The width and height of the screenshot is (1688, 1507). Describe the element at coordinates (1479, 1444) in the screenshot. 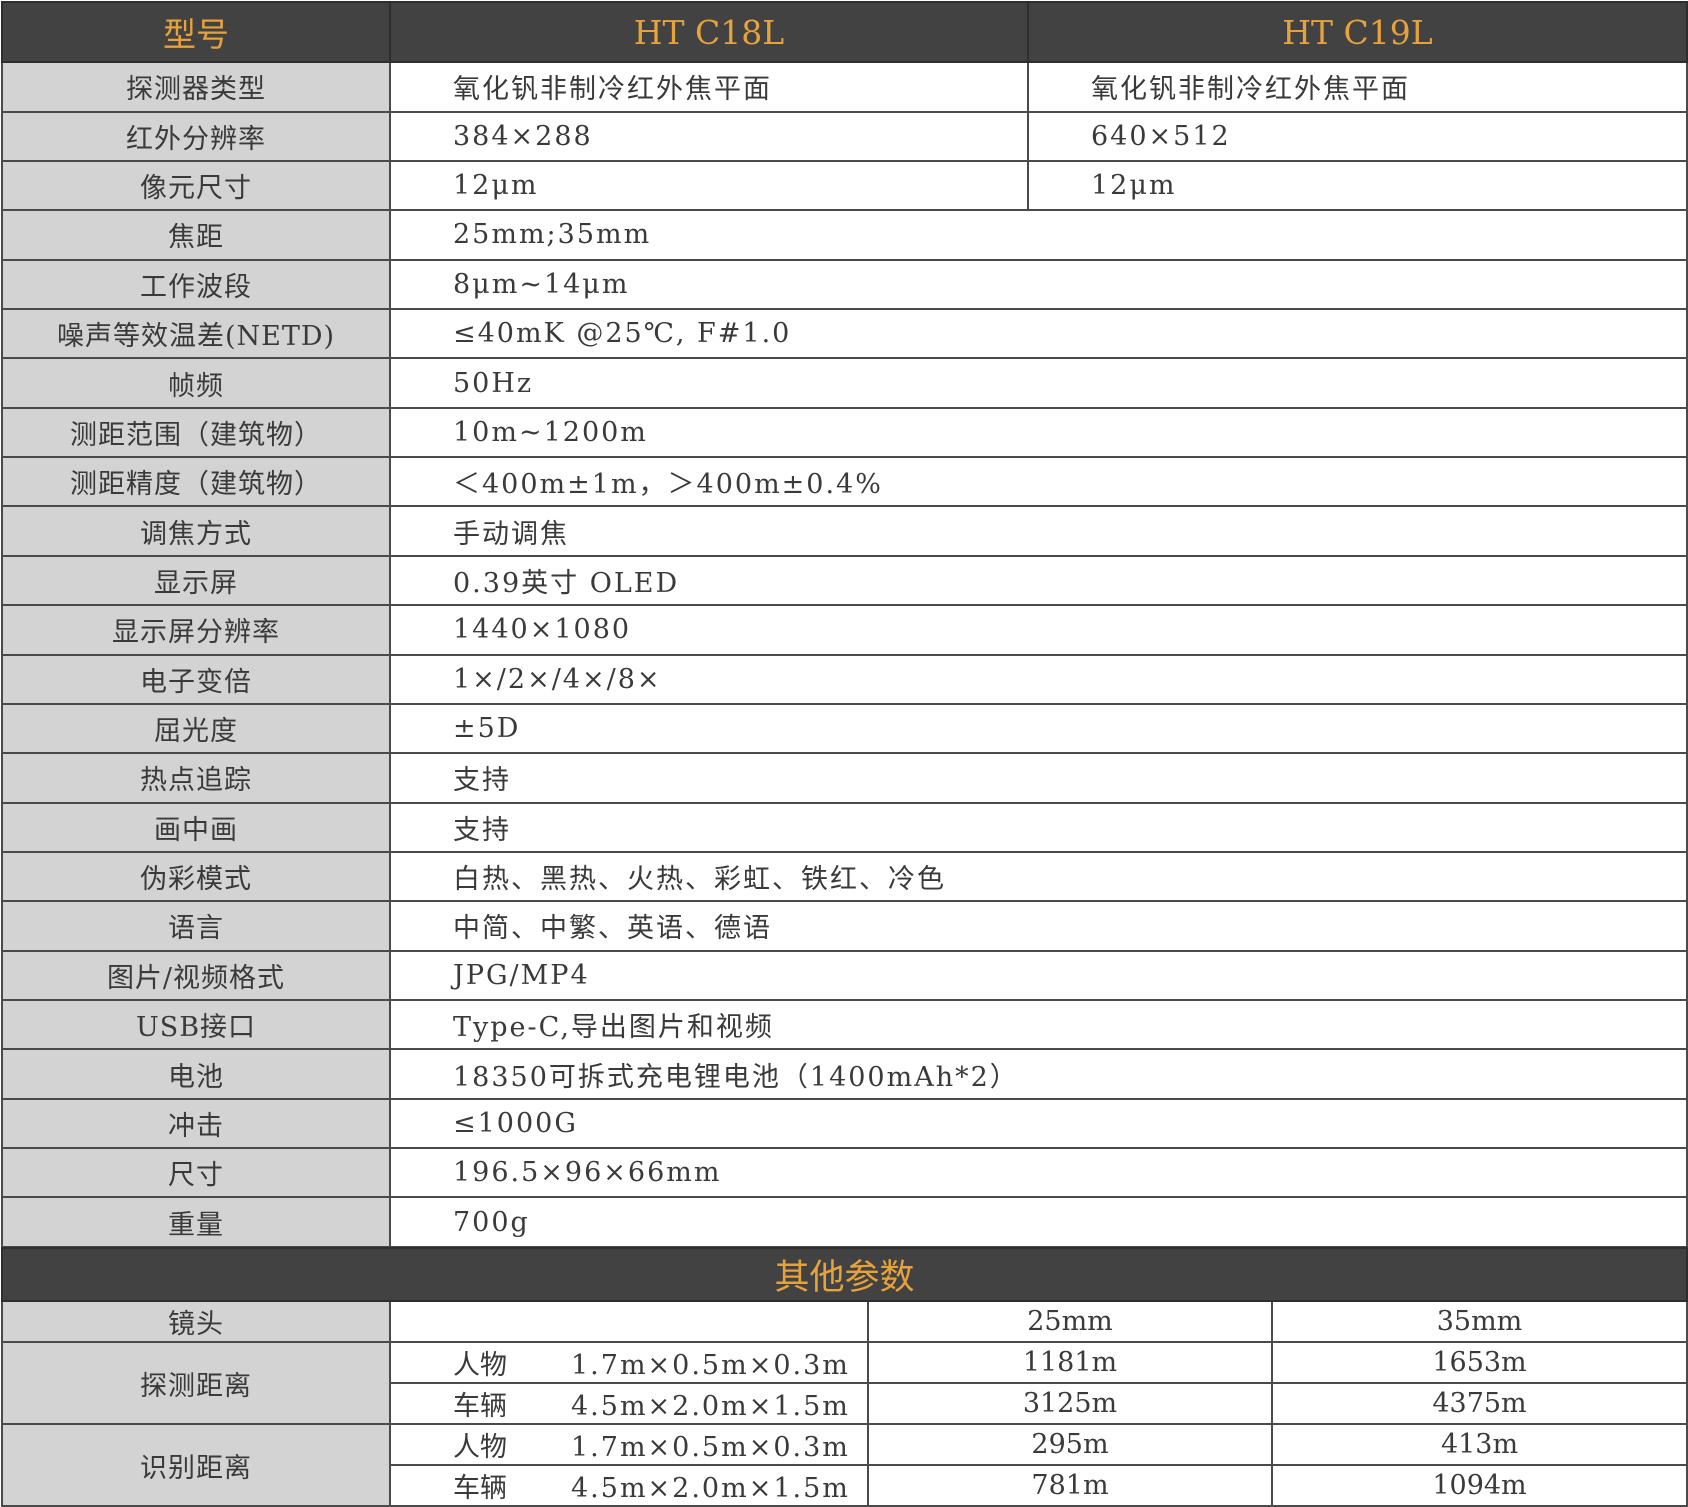

I see `distance-35mm: 413m` at that location.